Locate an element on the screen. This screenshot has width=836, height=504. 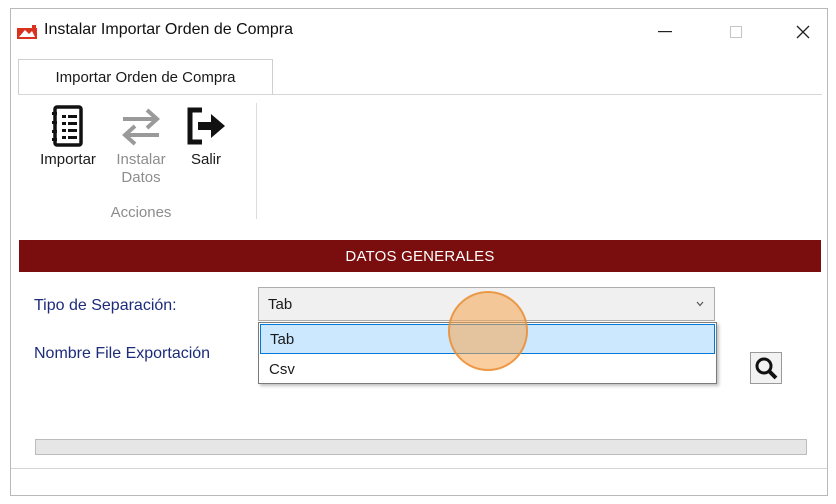
search-button is located at coordinates (766, 368).